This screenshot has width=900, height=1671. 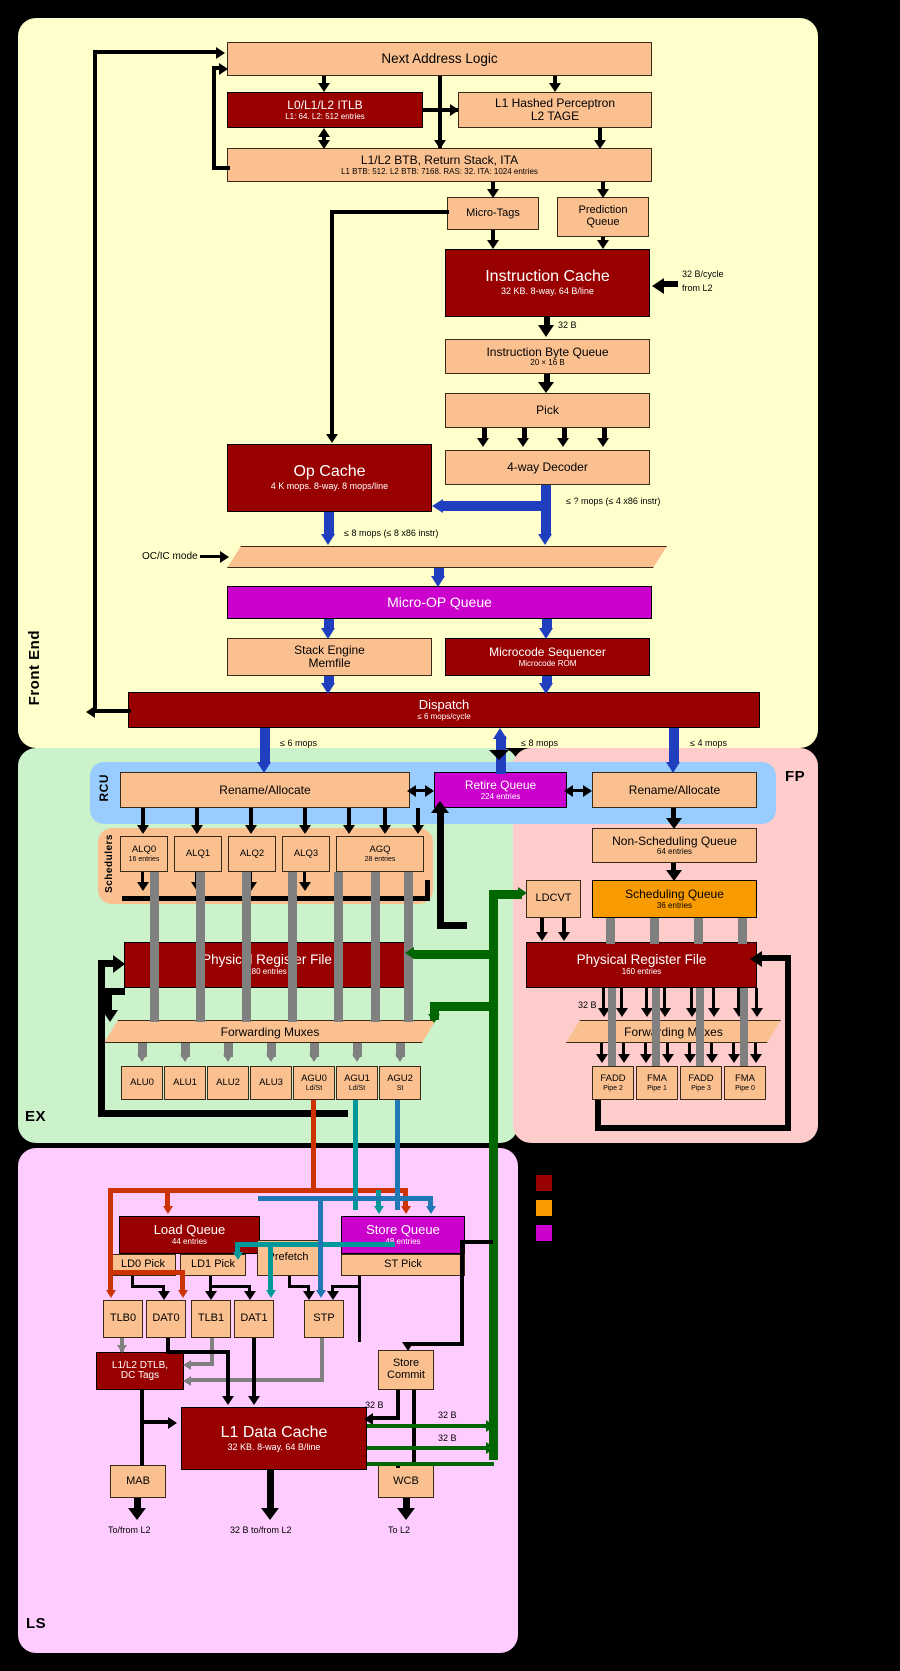 I want to click on block-l1-data-cache: L1 Data Cache 32 KB. 8-way. 64 B/line, so click(x=274, y=1438).